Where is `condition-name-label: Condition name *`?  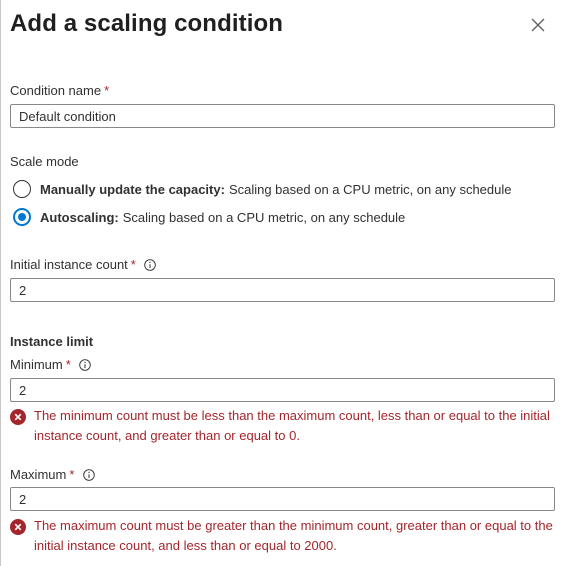 condition-name-label: Condition name * is located at coordinates (59, 90).